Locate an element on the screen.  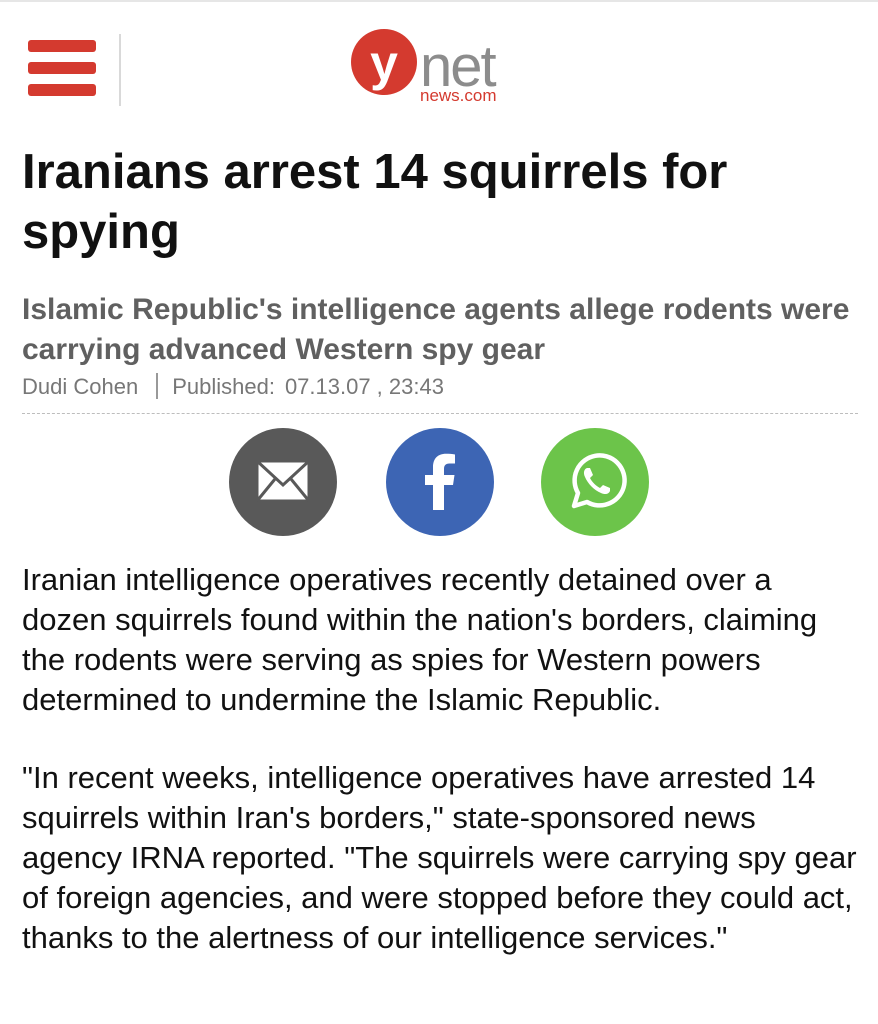
envelope-icon is located at coordinates (283, 481).